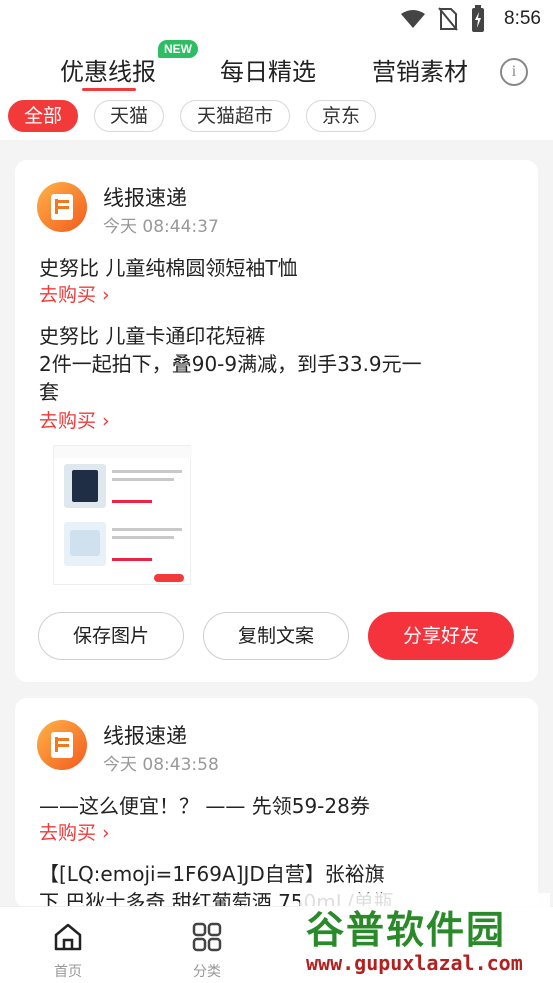 The image size is (553, 983). Describe the element at coordinates (514, 72) in the screenshot. I see `info-icon: i` at that location.